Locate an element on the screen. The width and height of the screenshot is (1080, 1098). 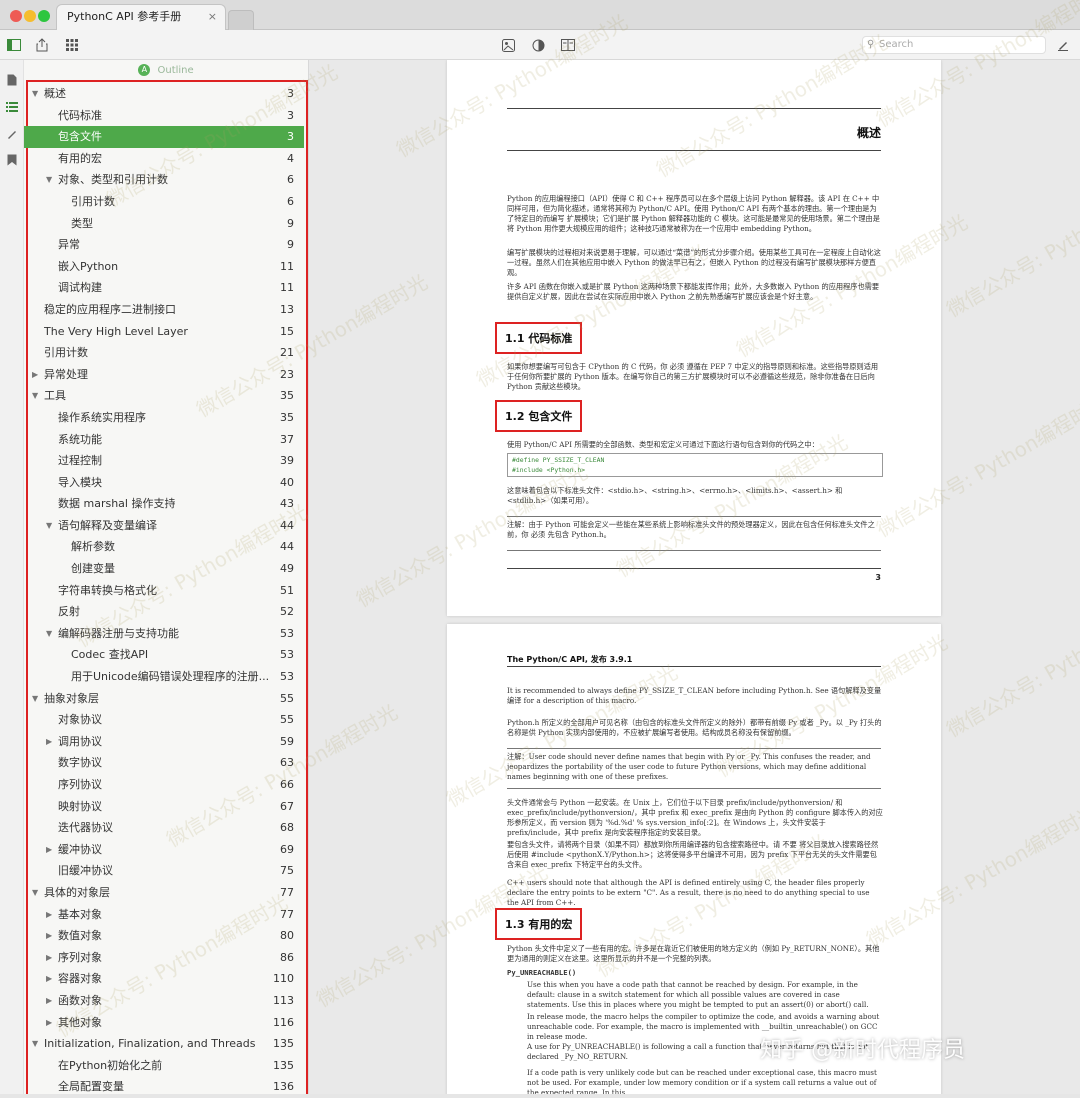
outline-item: 序列协议66 is located at coordinates (164, 785).